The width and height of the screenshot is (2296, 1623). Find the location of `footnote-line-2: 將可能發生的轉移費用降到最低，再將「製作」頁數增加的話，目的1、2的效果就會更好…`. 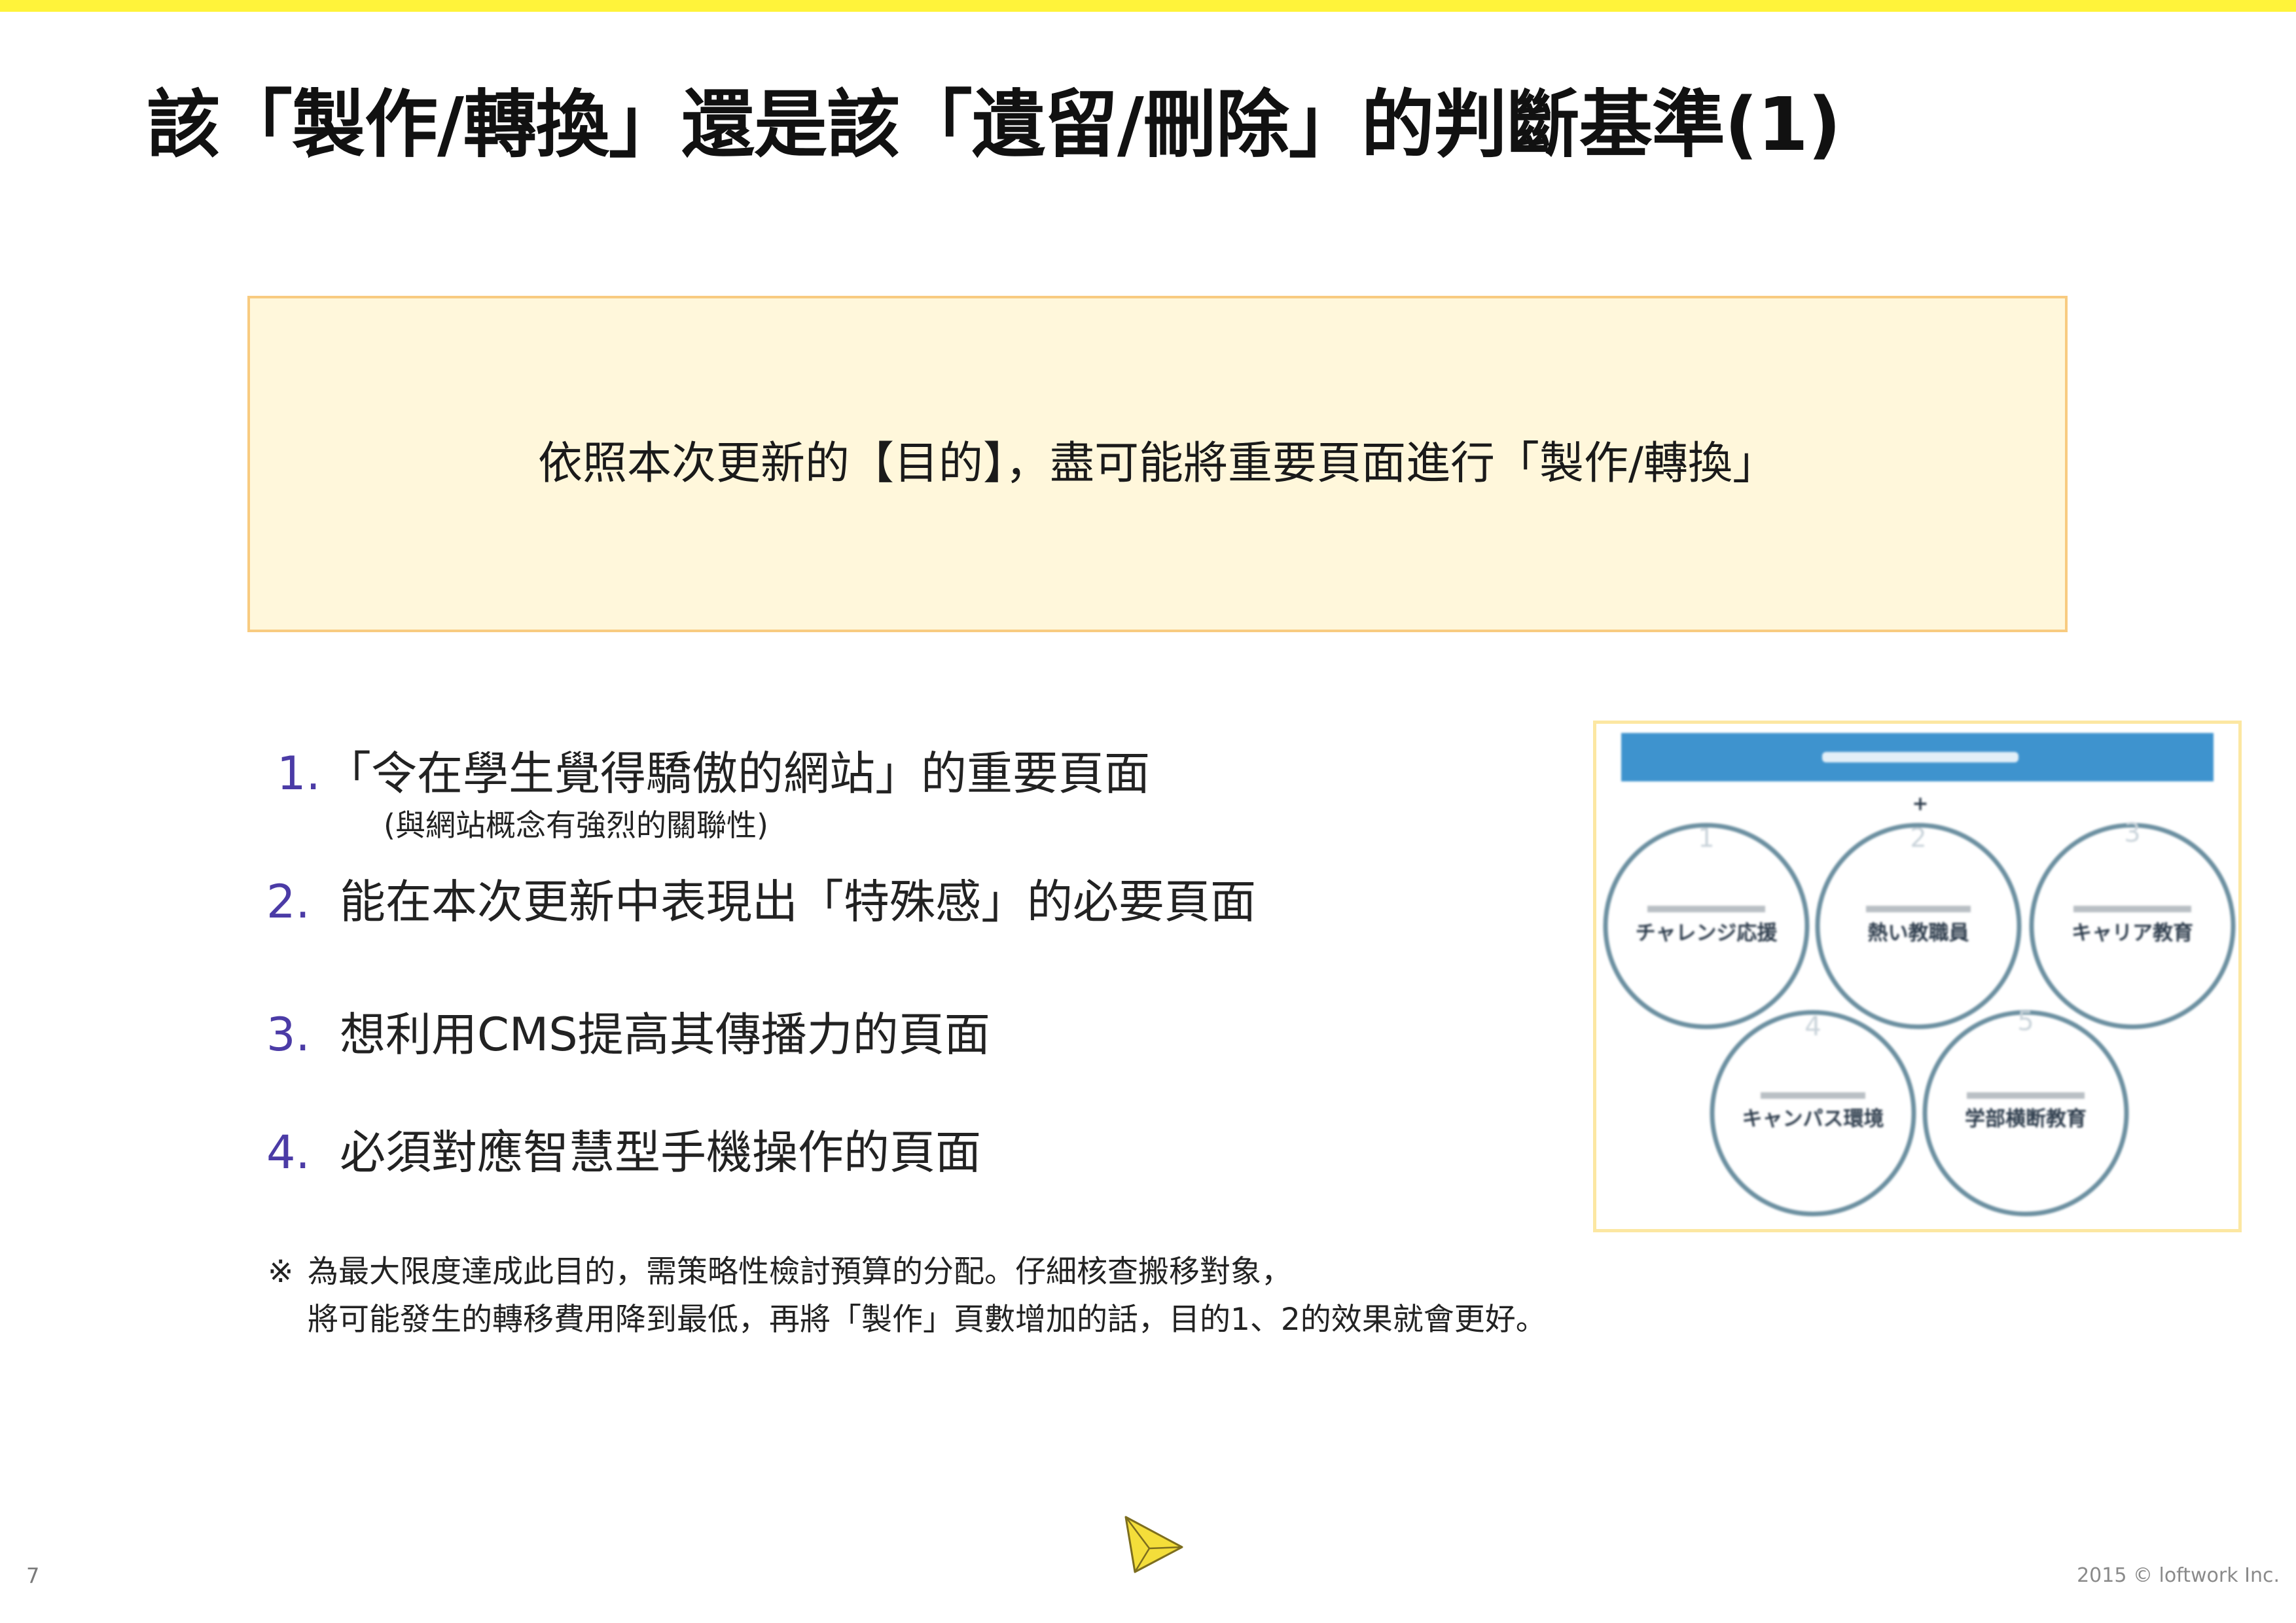

footnote-line-2: 將可能發生的轉移費用降到最低，再將「製作」頁數增加的話，目的1、2的效果就會更好… is located at coordinates (927, 1320).